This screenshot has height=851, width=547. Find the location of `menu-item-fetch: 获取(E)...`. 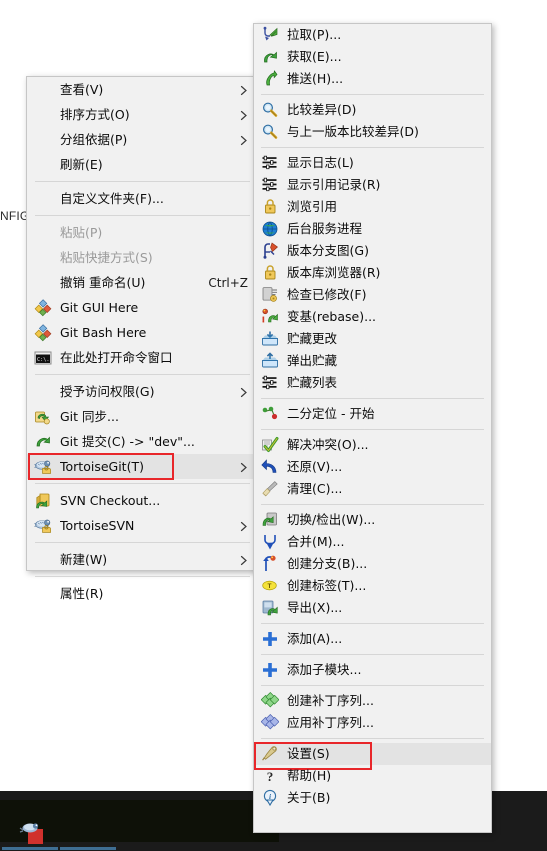

menu-item-fetch: 获取(E)... is located at coordinates (372, 57).